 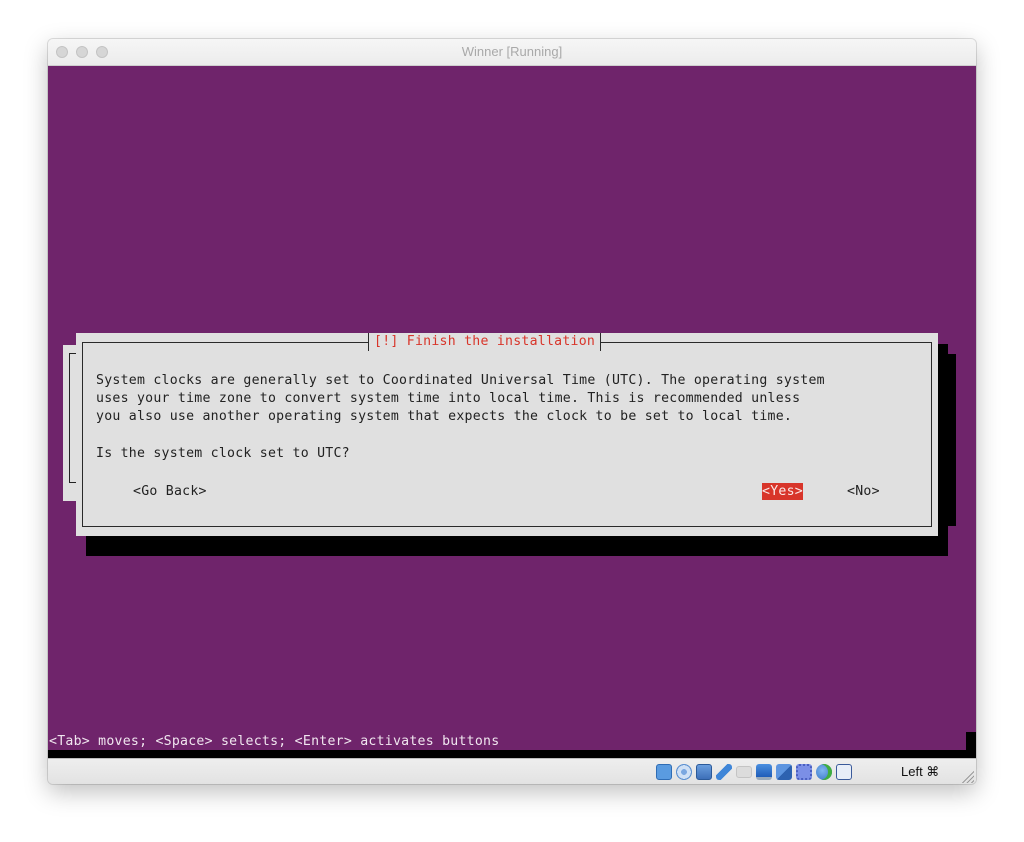 What do you see at coordinates (512, 754) in the screenshot?
I see `console-bottom-bar` at bounding box center [512, 754].